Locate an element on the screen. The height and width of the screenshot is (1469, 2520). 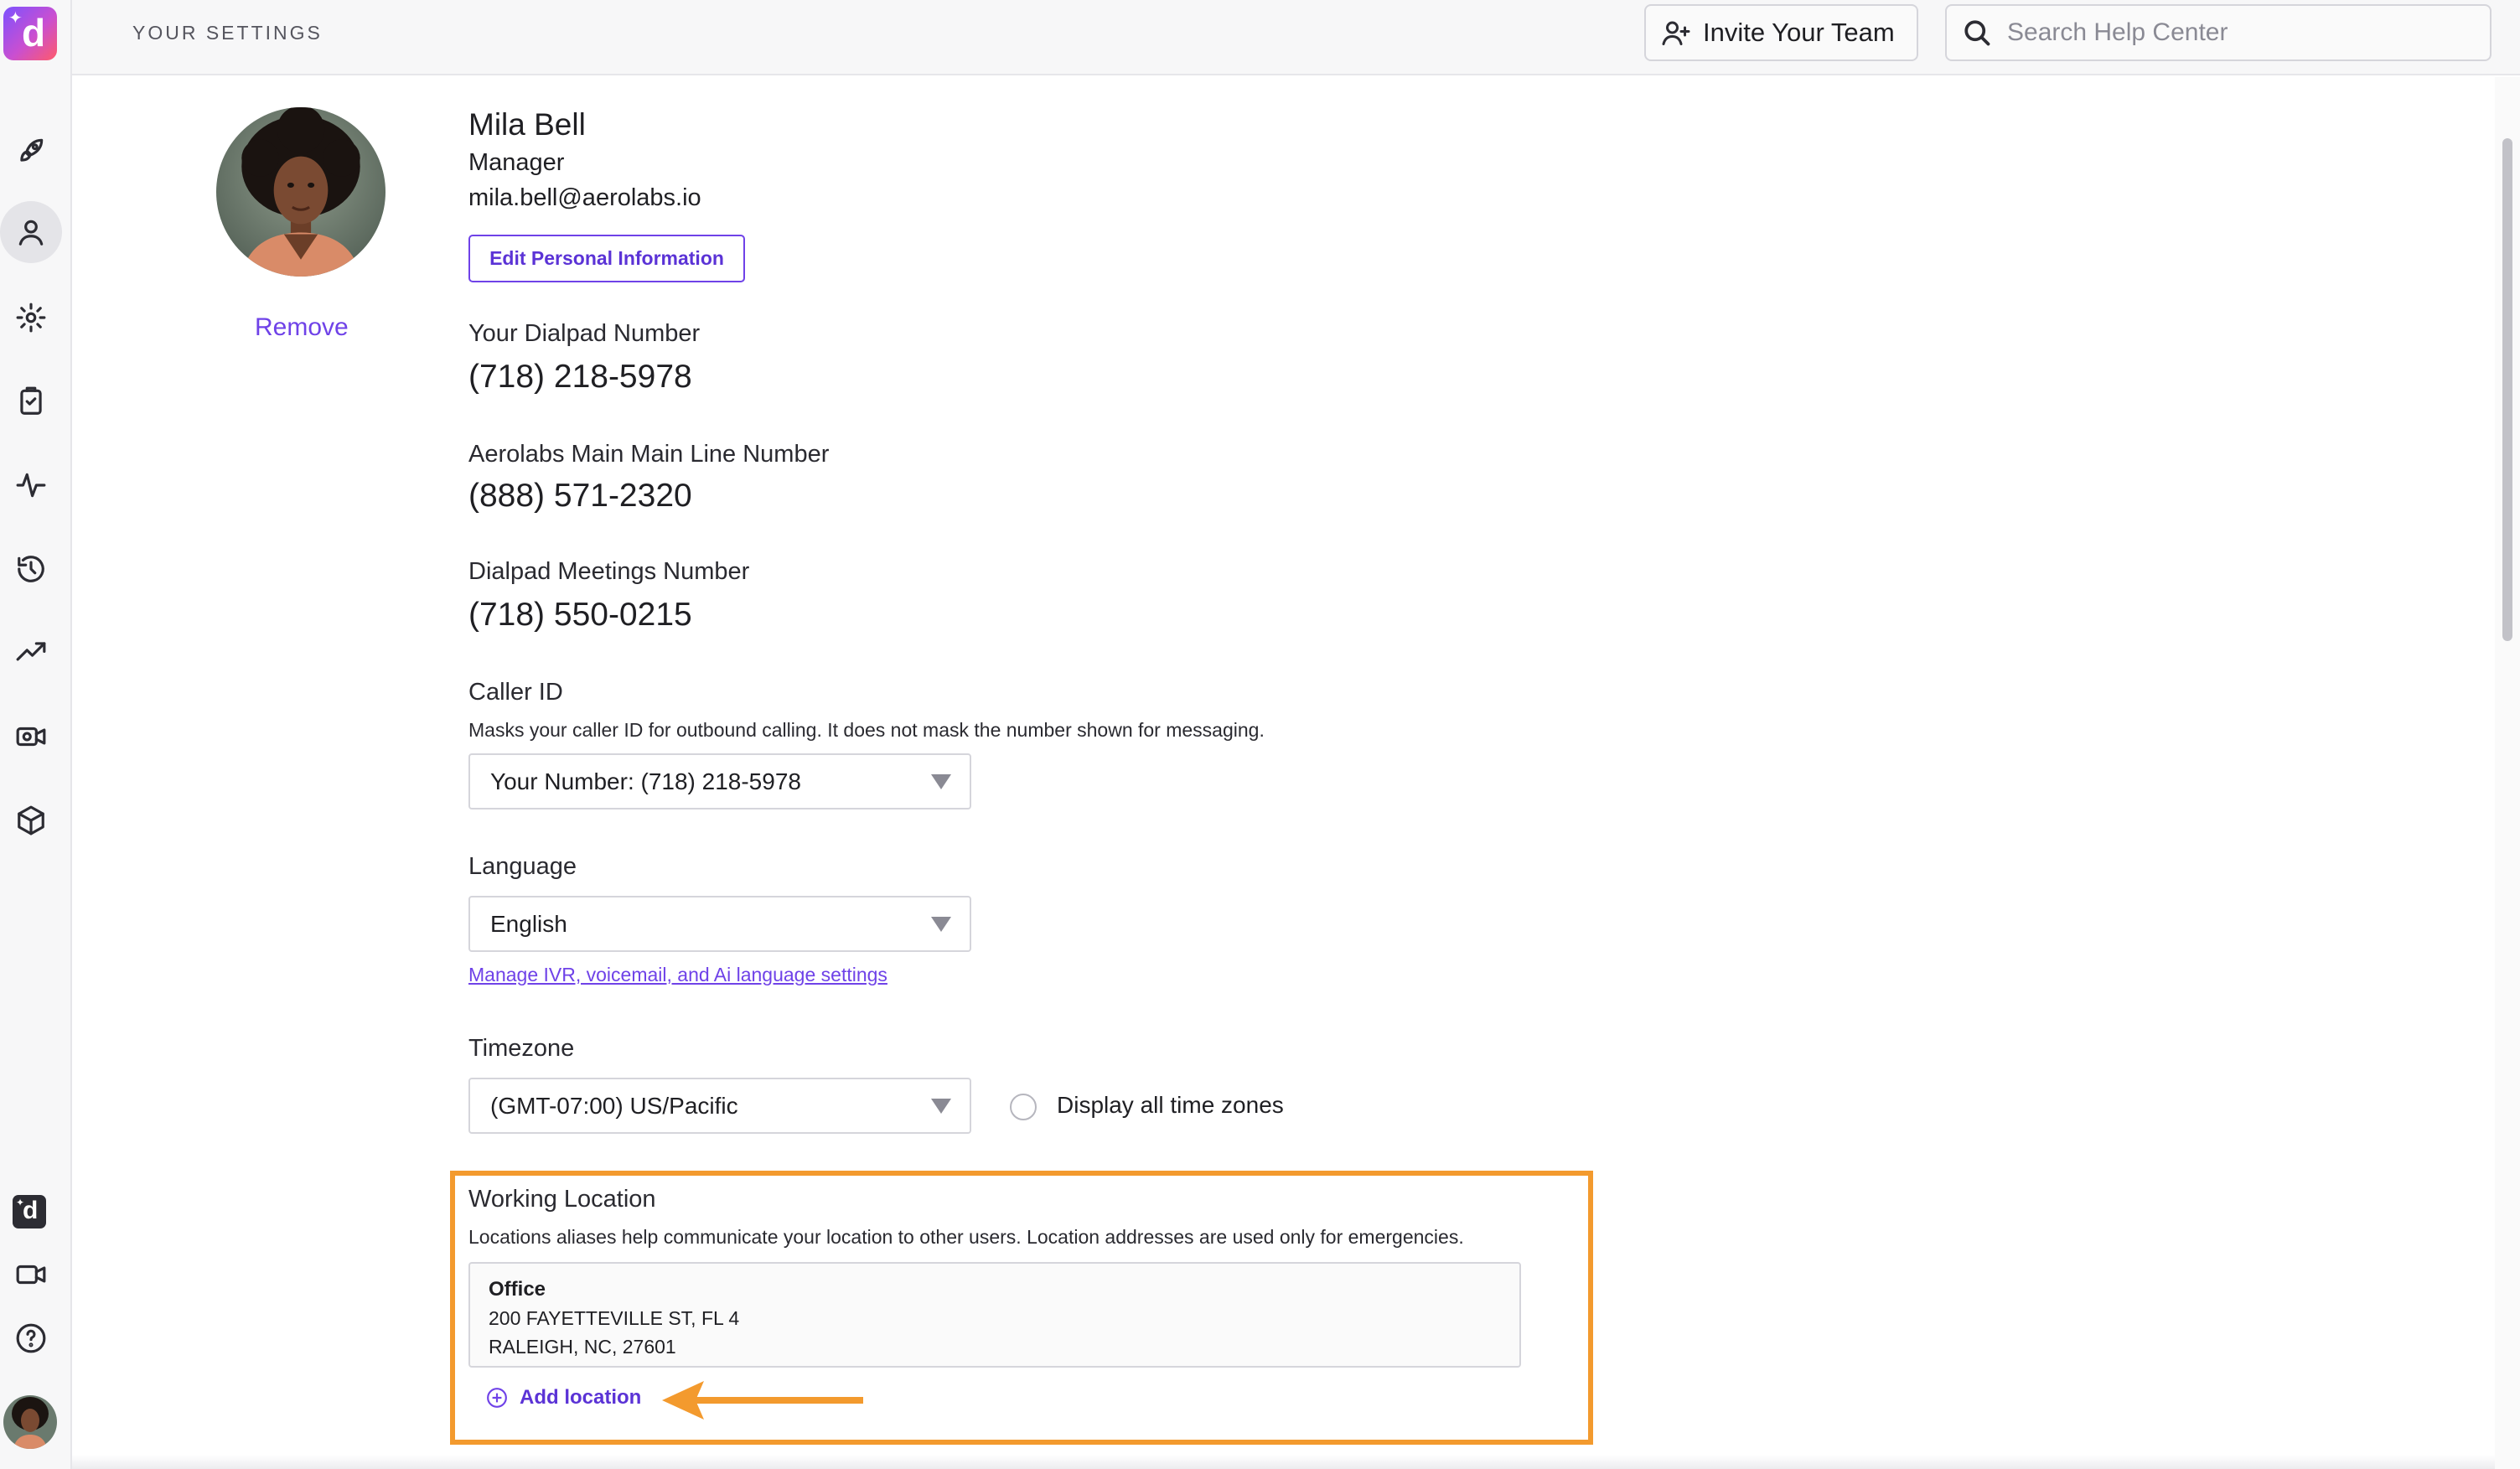
timezone-select: (GMT-07:00) US/Pacific is located at coordinates (719, 1106).